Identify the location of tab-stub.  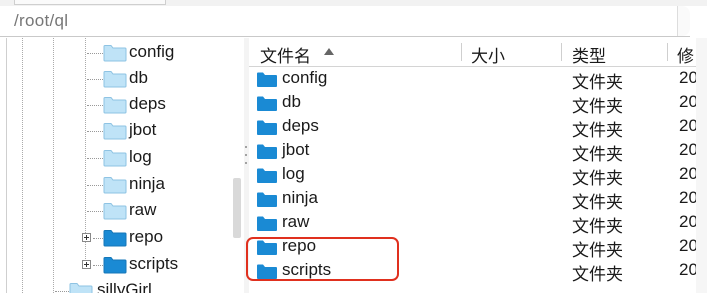
(90, 2).